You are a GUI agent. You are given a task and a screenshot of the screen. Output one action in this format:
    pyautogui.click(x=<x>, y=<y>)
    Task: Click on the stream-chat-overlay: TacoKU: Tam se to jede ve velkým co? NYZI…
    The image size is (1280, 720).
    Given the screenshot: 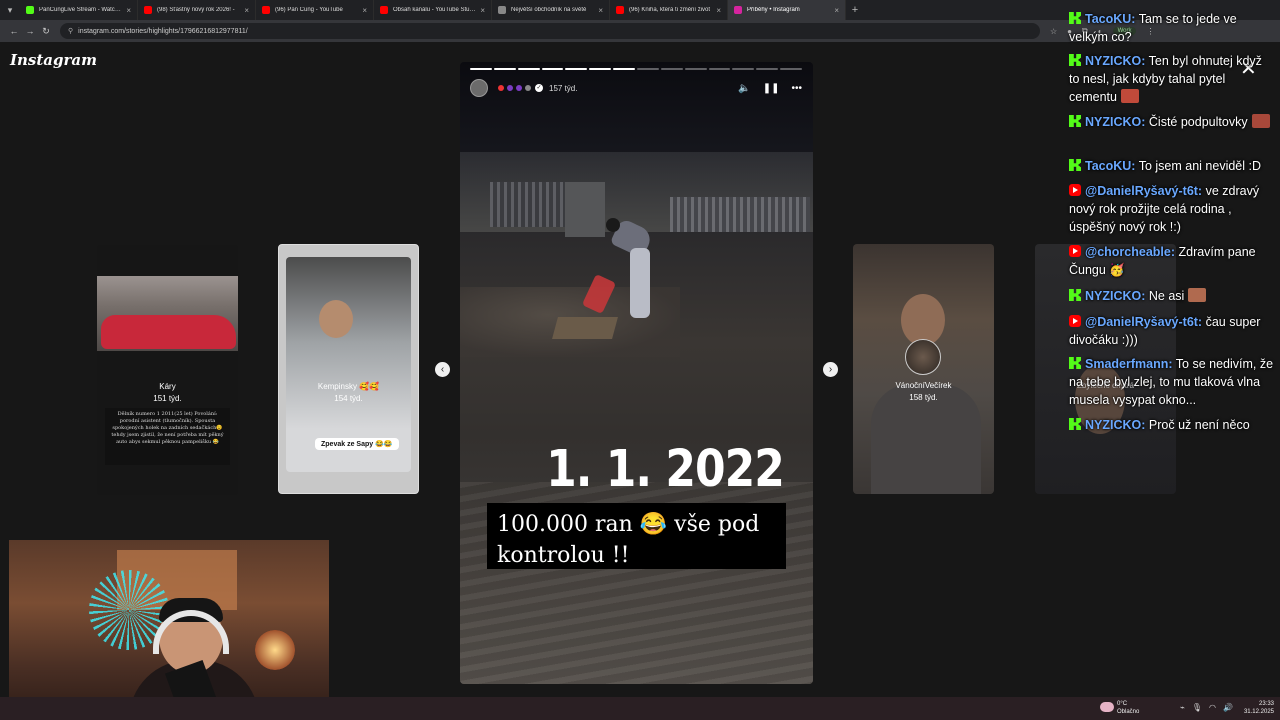 What is the action you would take?
    pyautogui.click(x=1173, y=226)
    